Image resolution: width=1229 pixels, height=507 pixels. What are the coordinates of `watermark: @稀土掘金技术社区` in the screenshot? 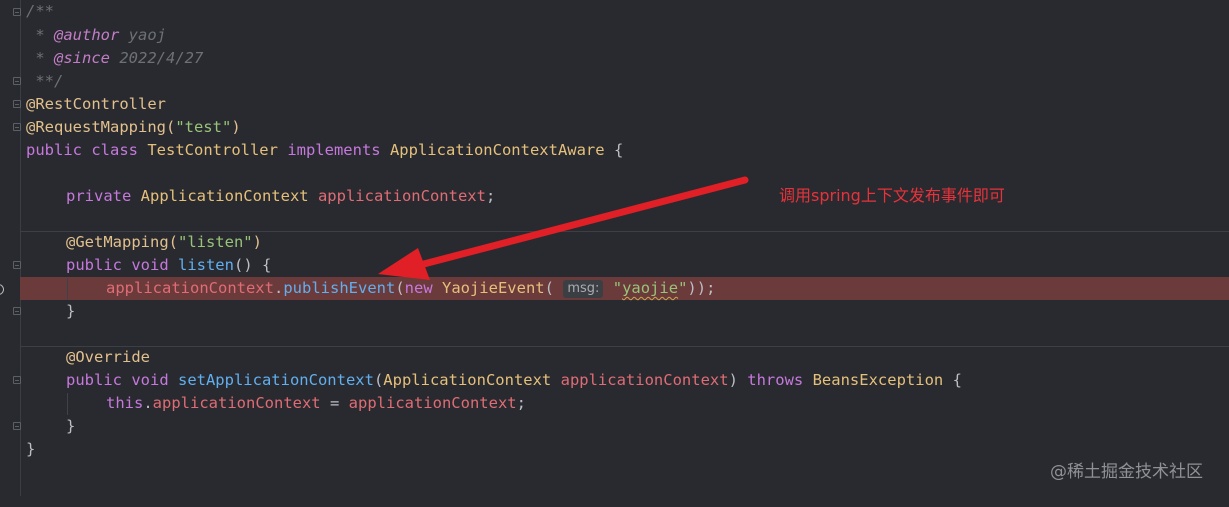 It's located at (1126, 472).